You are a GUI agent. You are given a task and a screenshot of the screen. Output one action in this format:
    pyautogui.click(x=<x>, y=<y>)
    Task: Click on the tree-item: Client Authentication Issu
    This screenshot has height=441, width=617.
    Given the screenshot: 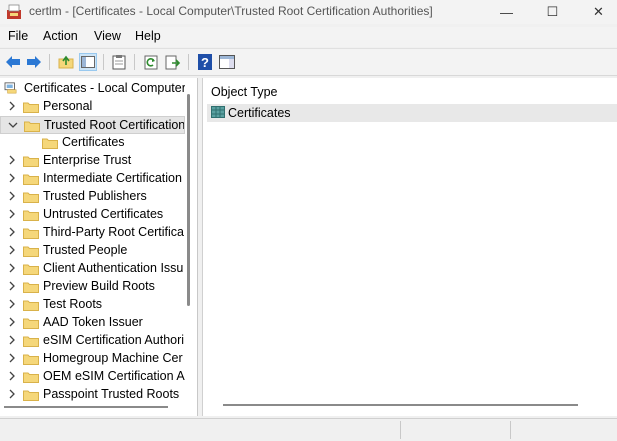 What is the action you would take?
    pyautogui.click(x=92, y=269)
    